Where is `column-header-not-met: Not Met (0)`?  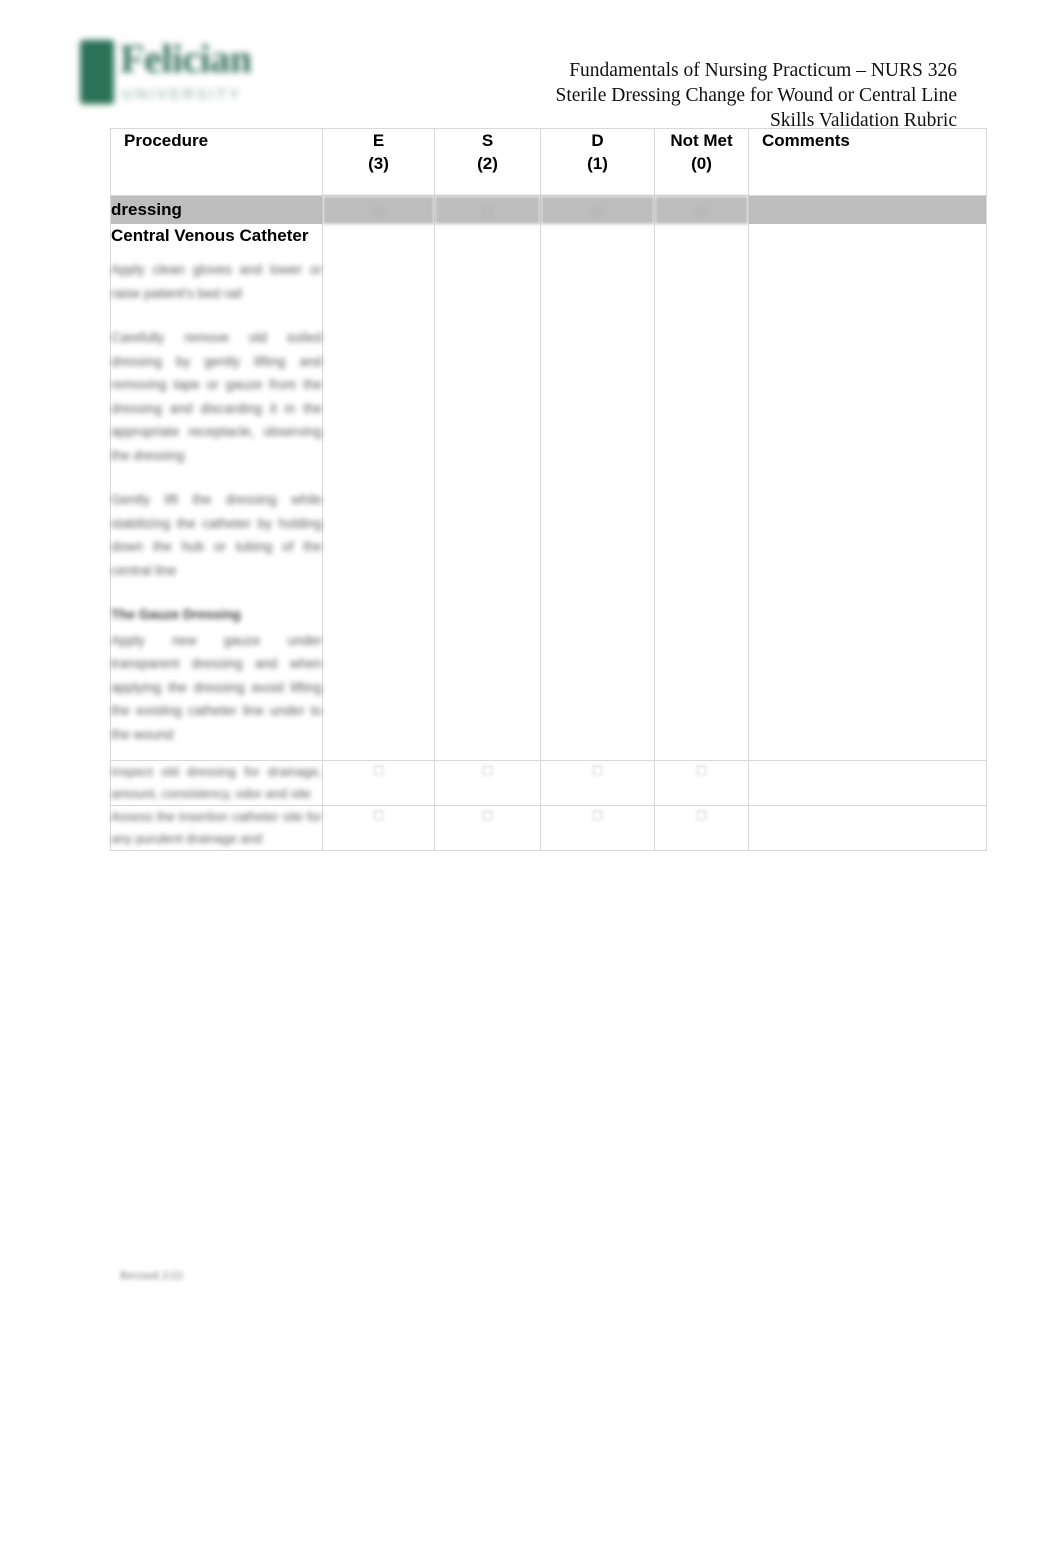
column-header-not-met: Not Met (0) is located at coordinates (701, 162).